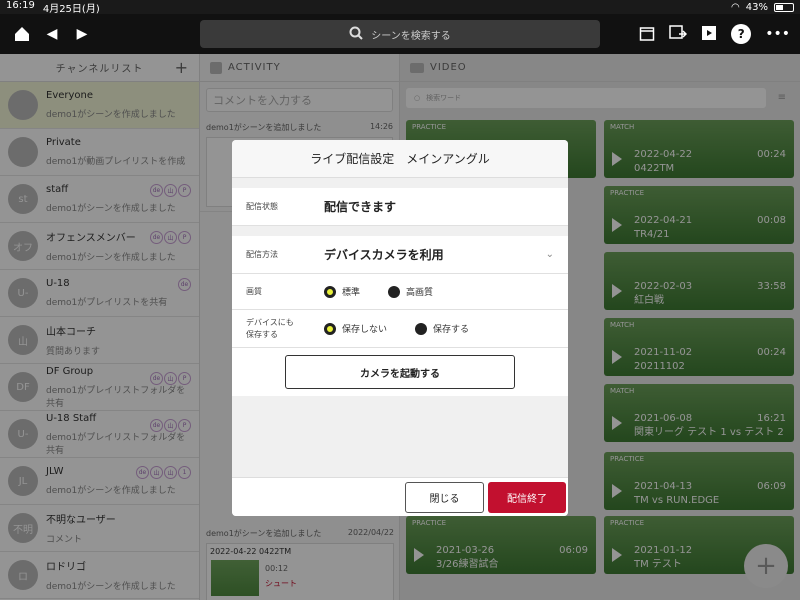 This screenshot has width=800, height=600. Describe the element at coordinates (365, 330) in the screenshot. I see `no-save-label: 保存しない` at that location.